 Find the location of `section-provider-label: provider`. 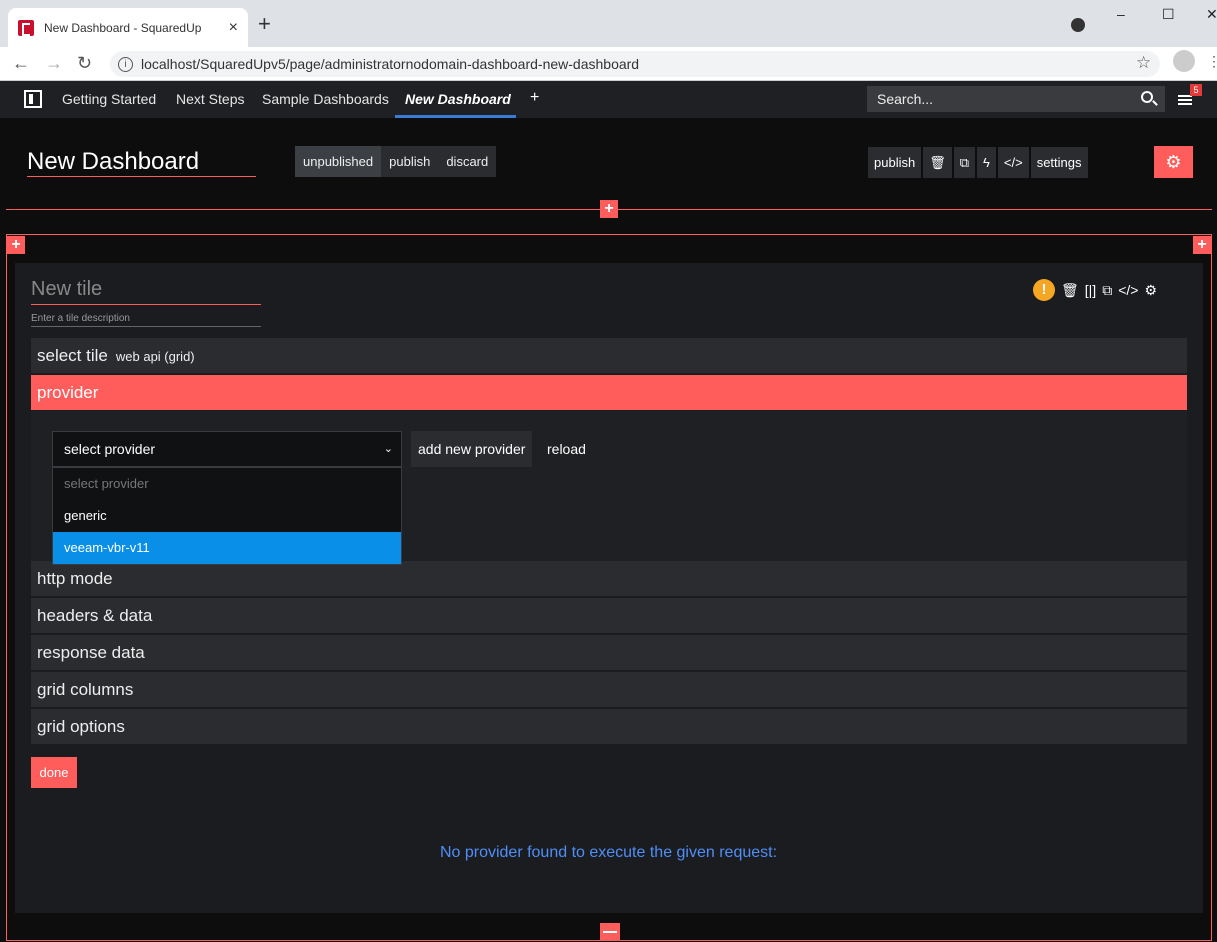

section-provider-label: provider is located at coordinates (68, 392).